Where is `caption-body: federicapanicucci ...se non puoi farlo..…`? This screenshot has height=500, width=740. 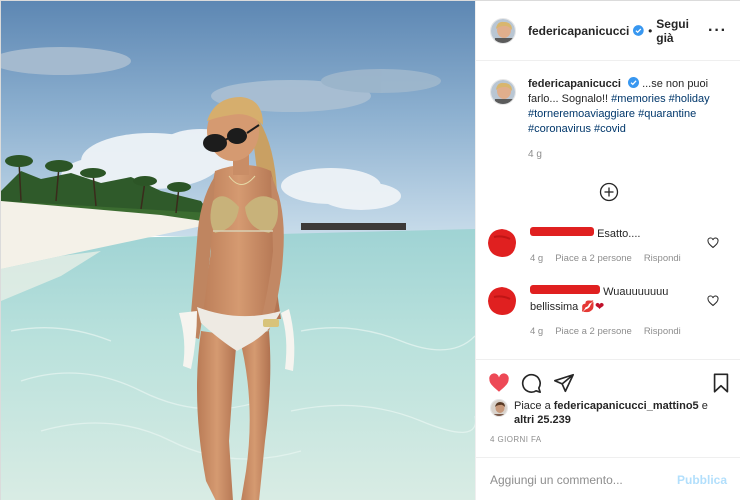
caption-body: federicapanicucci ...se non puoi farlo..… is located at coordinates (627, 119).